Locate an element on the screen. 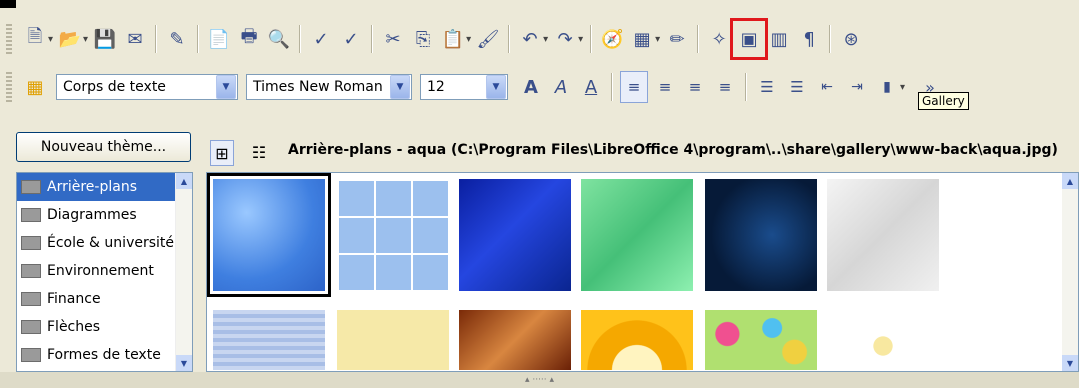 The image size is (1079, 388). redo-icon: ↷ is located at coordinates (565, 39).